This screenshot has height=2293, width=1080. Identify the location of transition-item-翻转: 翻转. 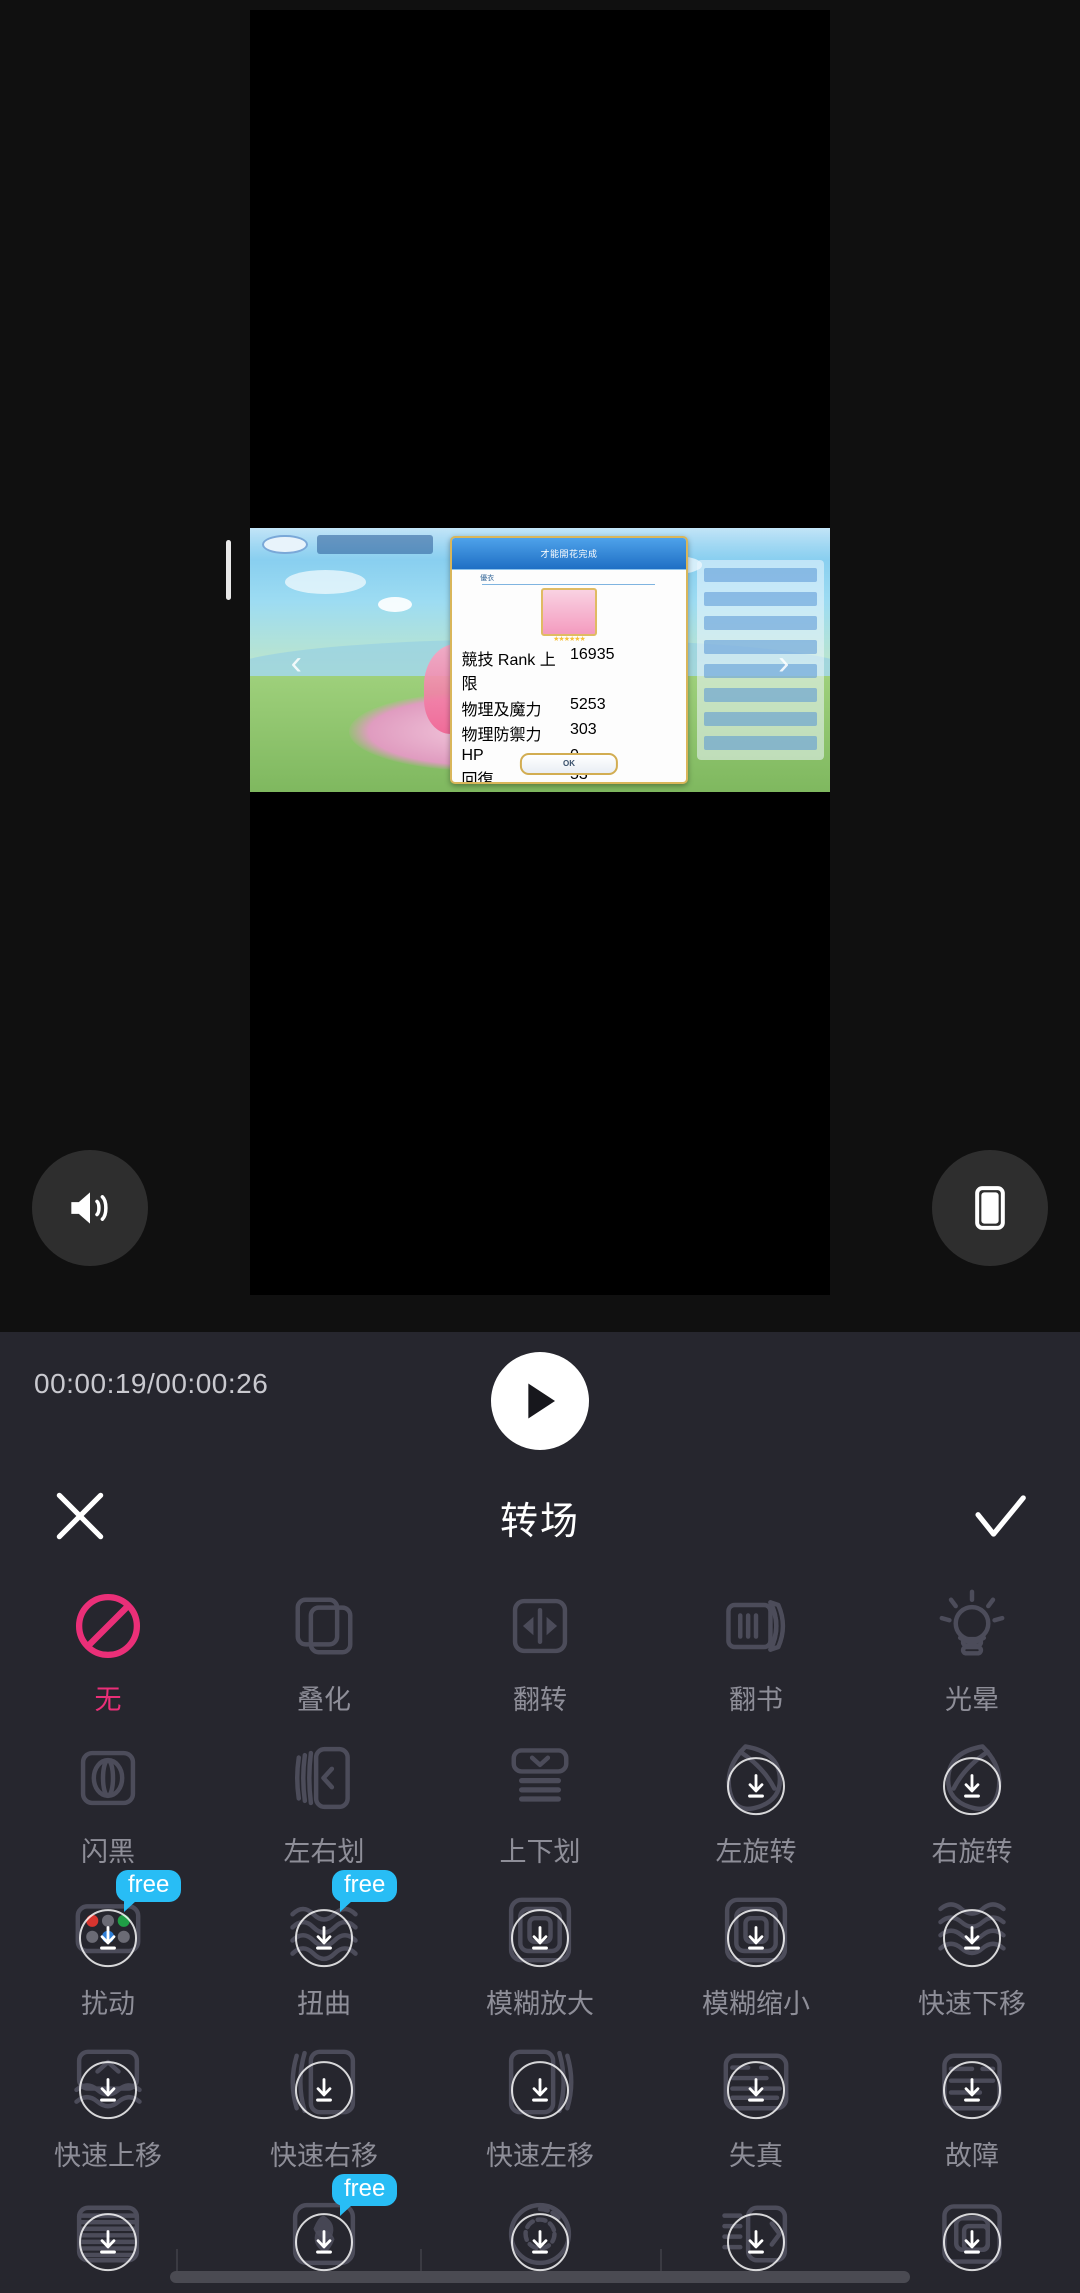
(540, 1646).